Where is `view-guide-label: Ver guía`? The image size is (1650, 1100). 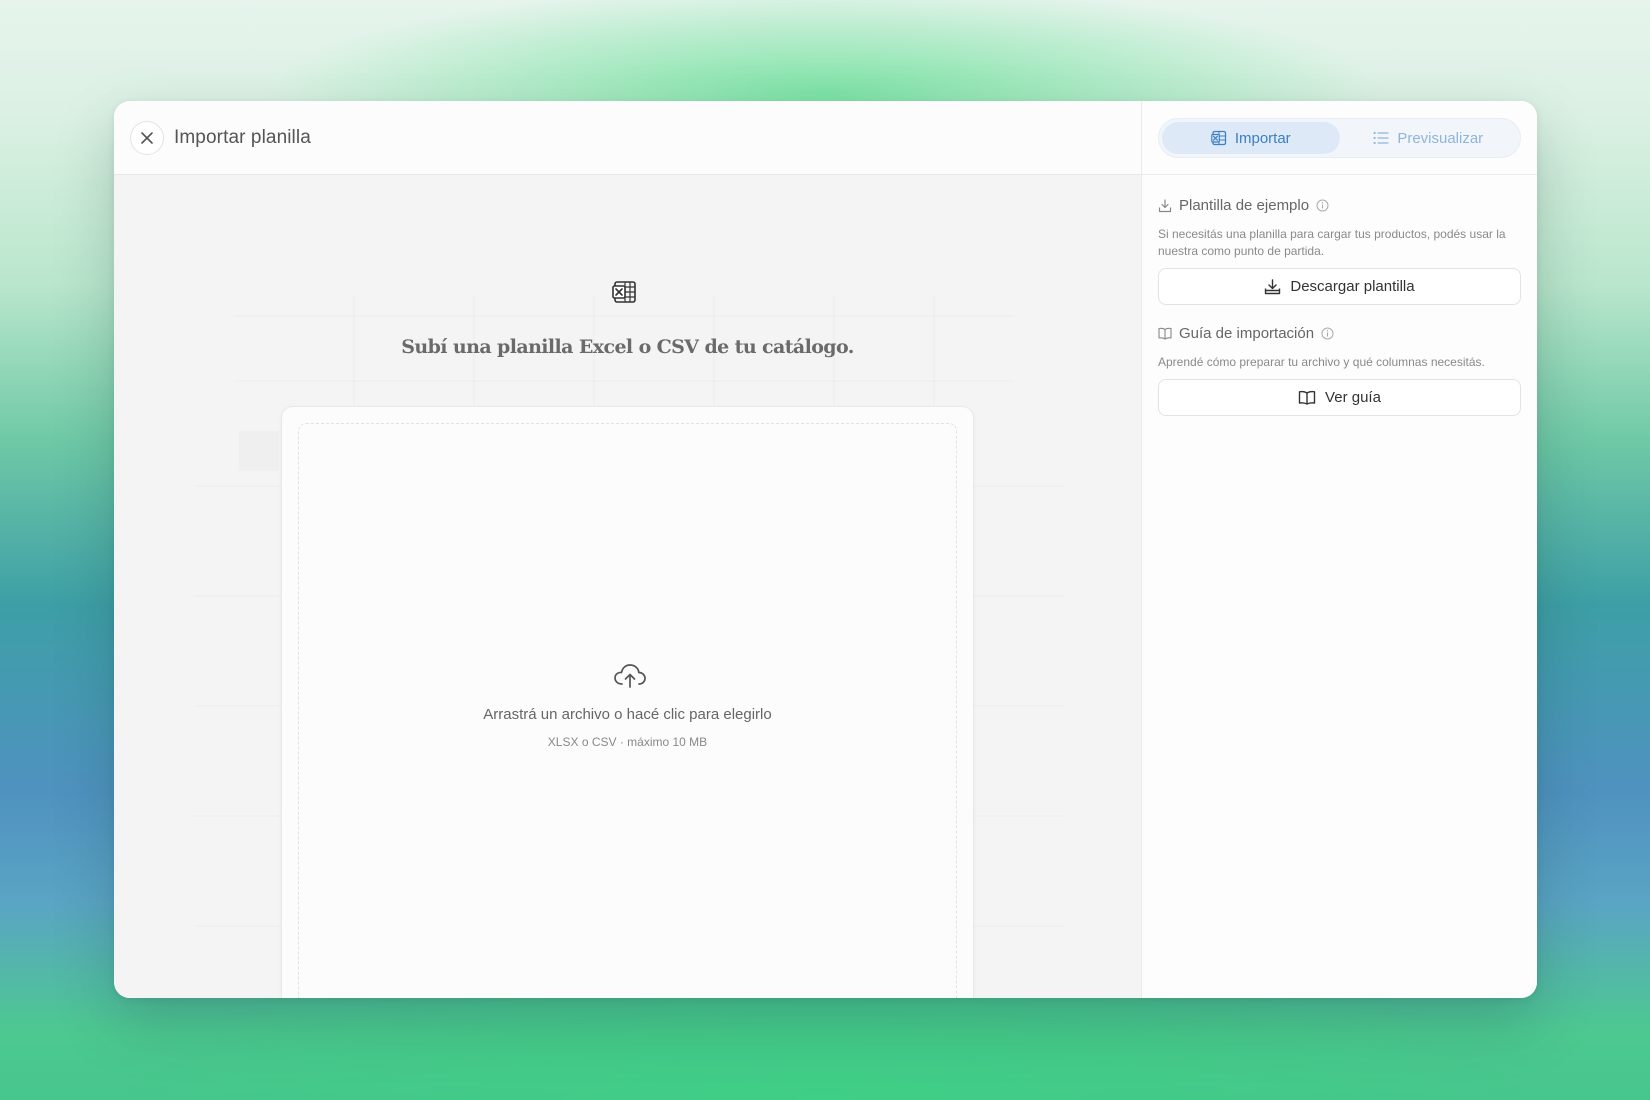
view-guide-label: Ver guía is located at coordinates (1353, 397).